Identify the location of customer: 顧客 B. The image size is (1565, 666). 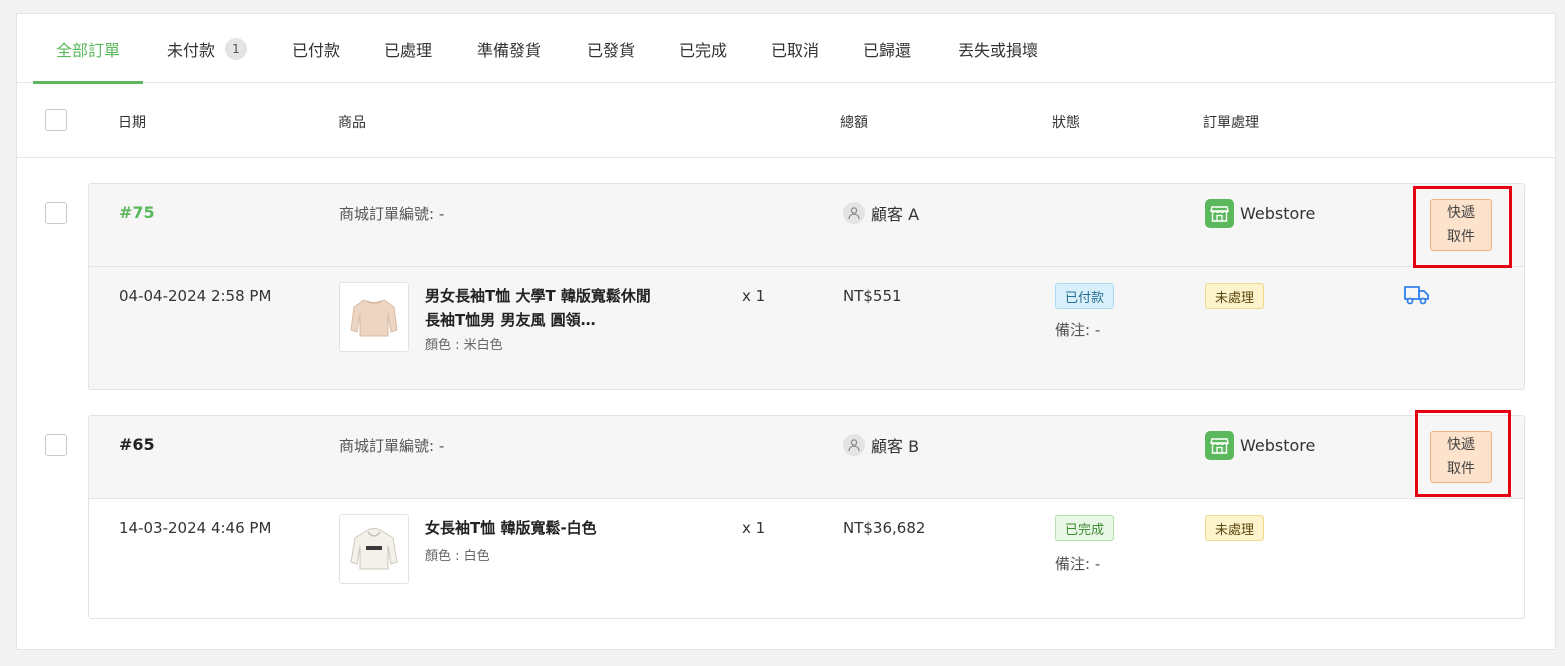
(881, 445).